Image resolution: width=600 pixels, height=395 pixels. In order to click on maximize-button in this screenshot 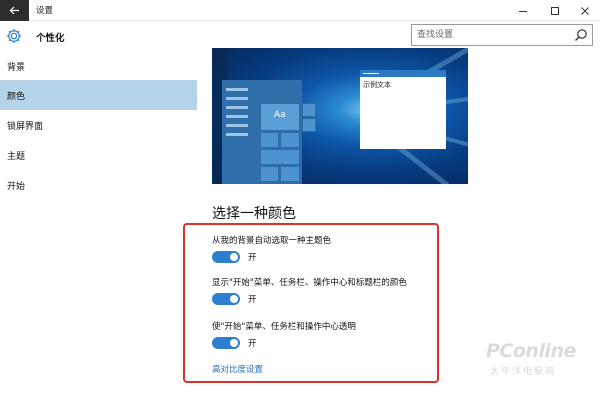, I will do `click(555, 10)`.